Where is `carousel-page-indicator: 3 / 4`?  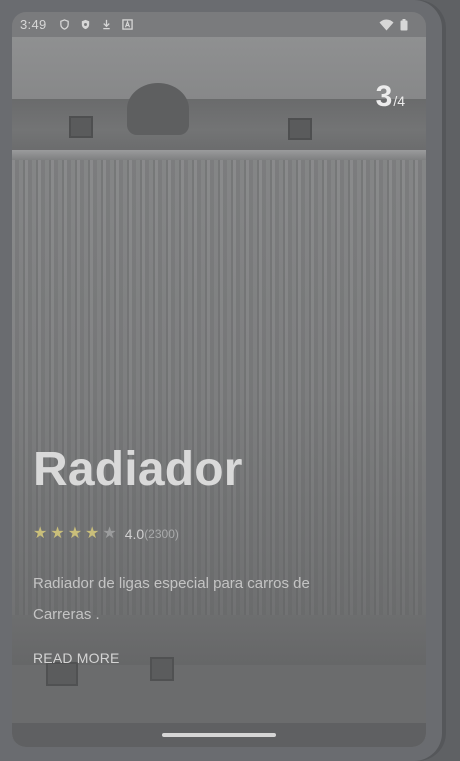 carousel-page-indicator: 3 / 4 is located at coordinates (390, 97).